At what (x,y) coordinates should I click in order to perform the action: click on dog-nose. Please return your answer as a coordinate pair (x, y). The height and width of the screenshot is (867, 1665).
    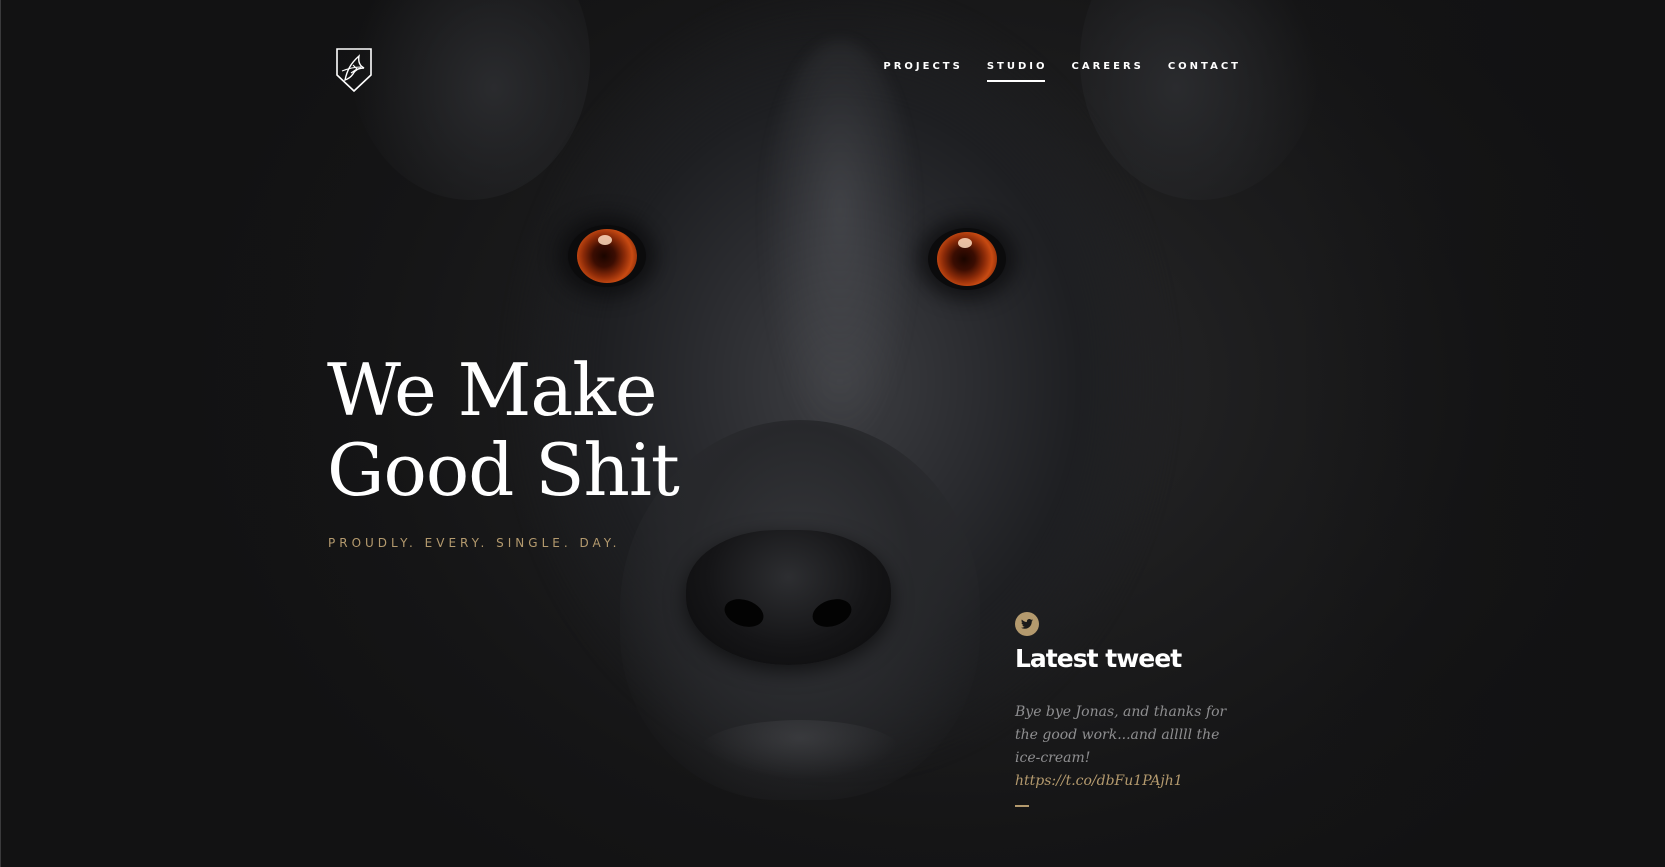
    Looking at the image, I should click on (788, 597).